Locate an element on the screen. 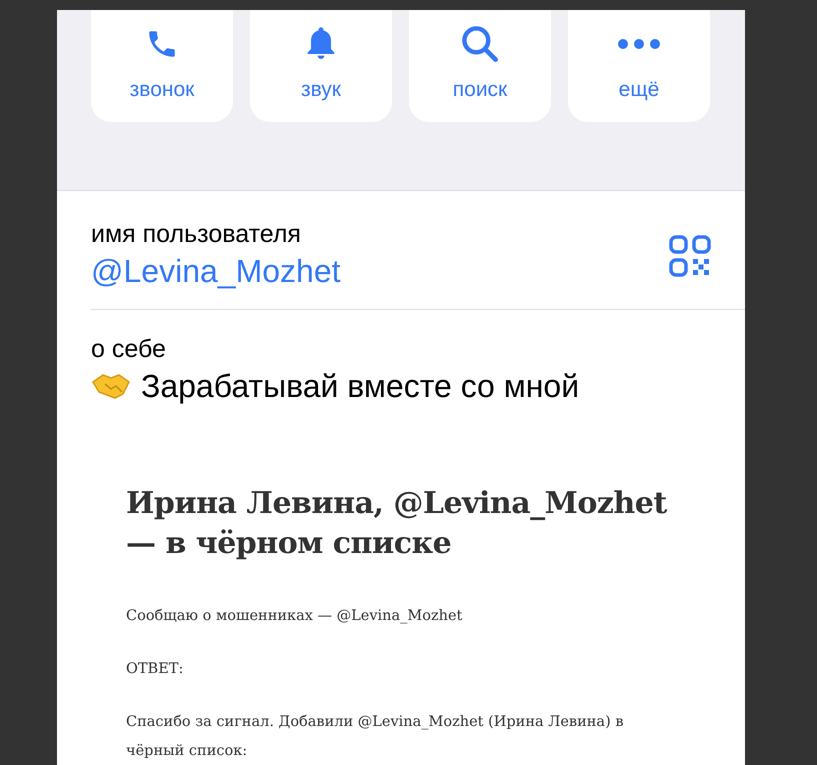 The width and height of the screenshot is (817, 765). paragraph: Спасибо за сигнал. Добавили @Levina_Mozhet (Ирина Левина) в чёрный список: is located at coordinates (375, 737).